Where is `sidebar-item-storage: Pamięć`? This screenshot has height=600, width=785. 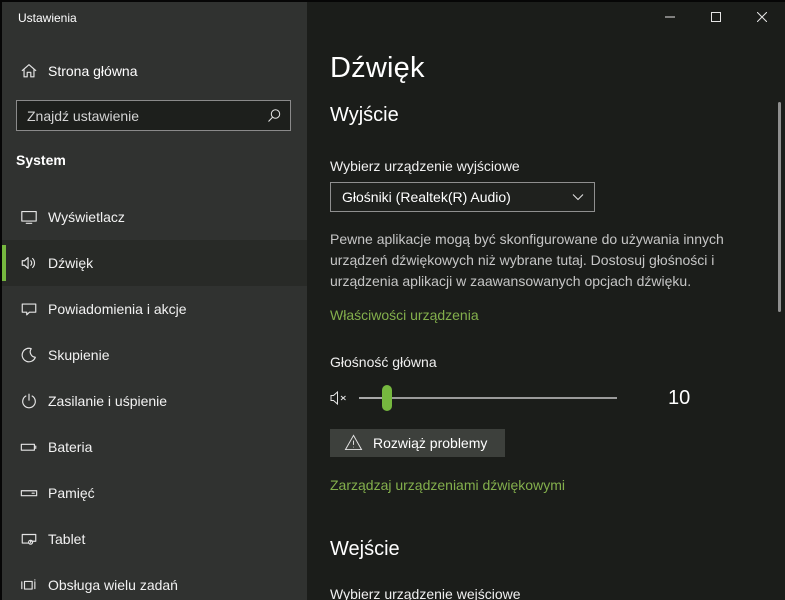
sidebar-item-storage: Pamięć is located at coordinates (154, 493).